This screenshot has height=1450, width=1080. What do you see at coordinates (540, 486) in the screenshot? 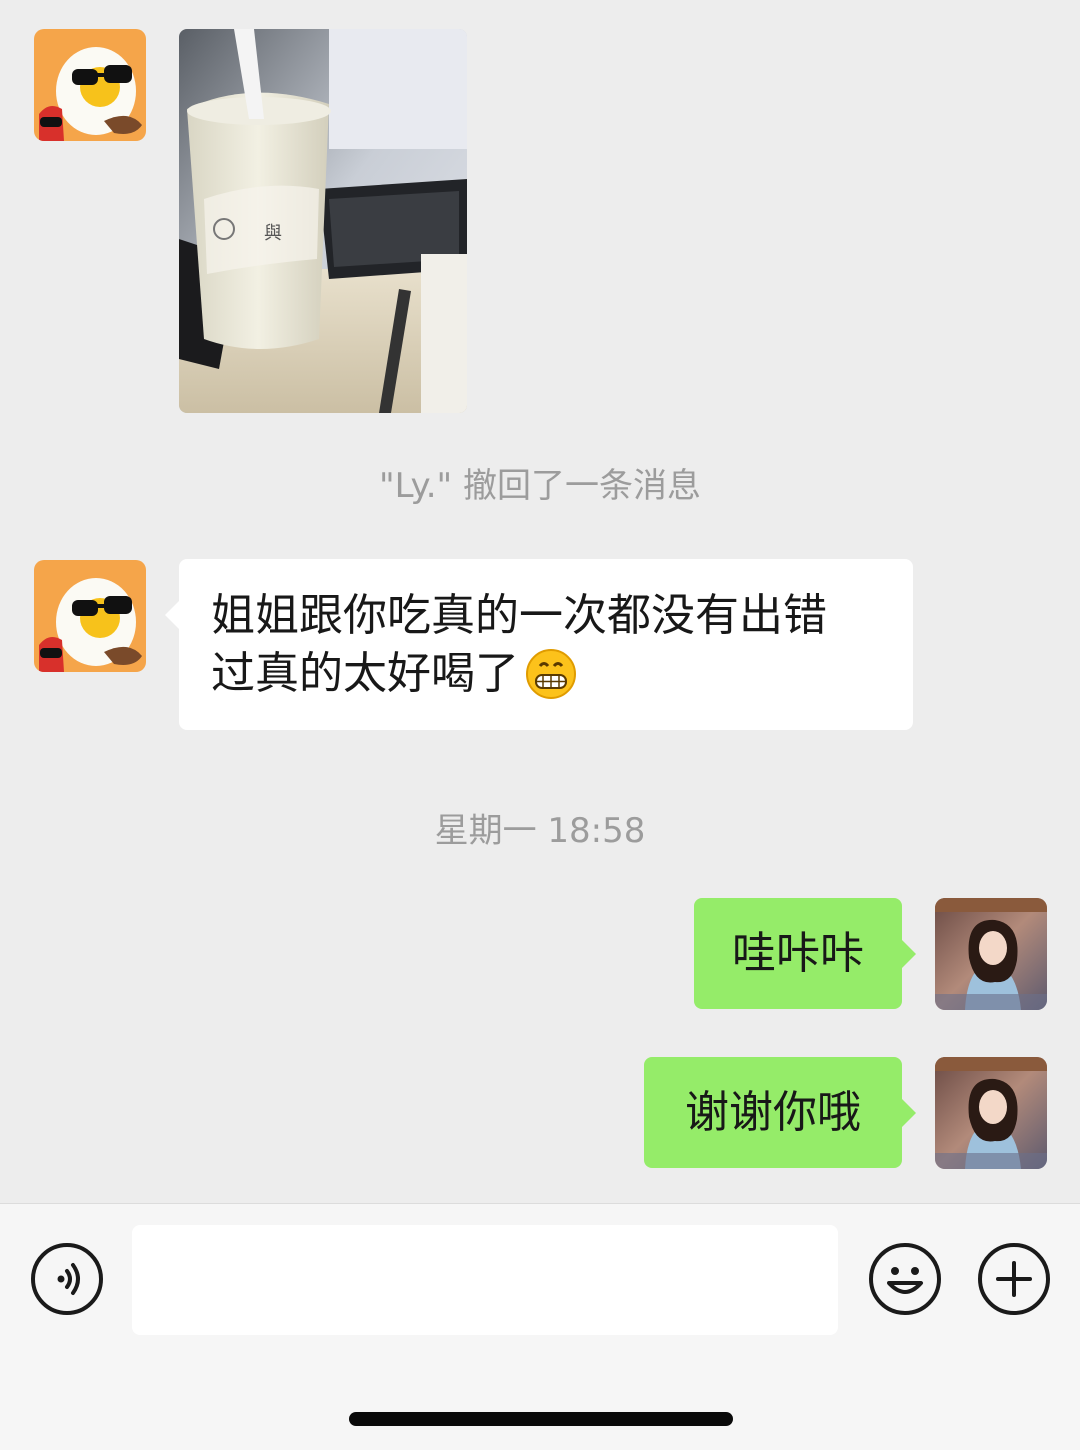
I see `recall-notice: "Ly." 撤回了一条消息` at bounding box center [540, 486].